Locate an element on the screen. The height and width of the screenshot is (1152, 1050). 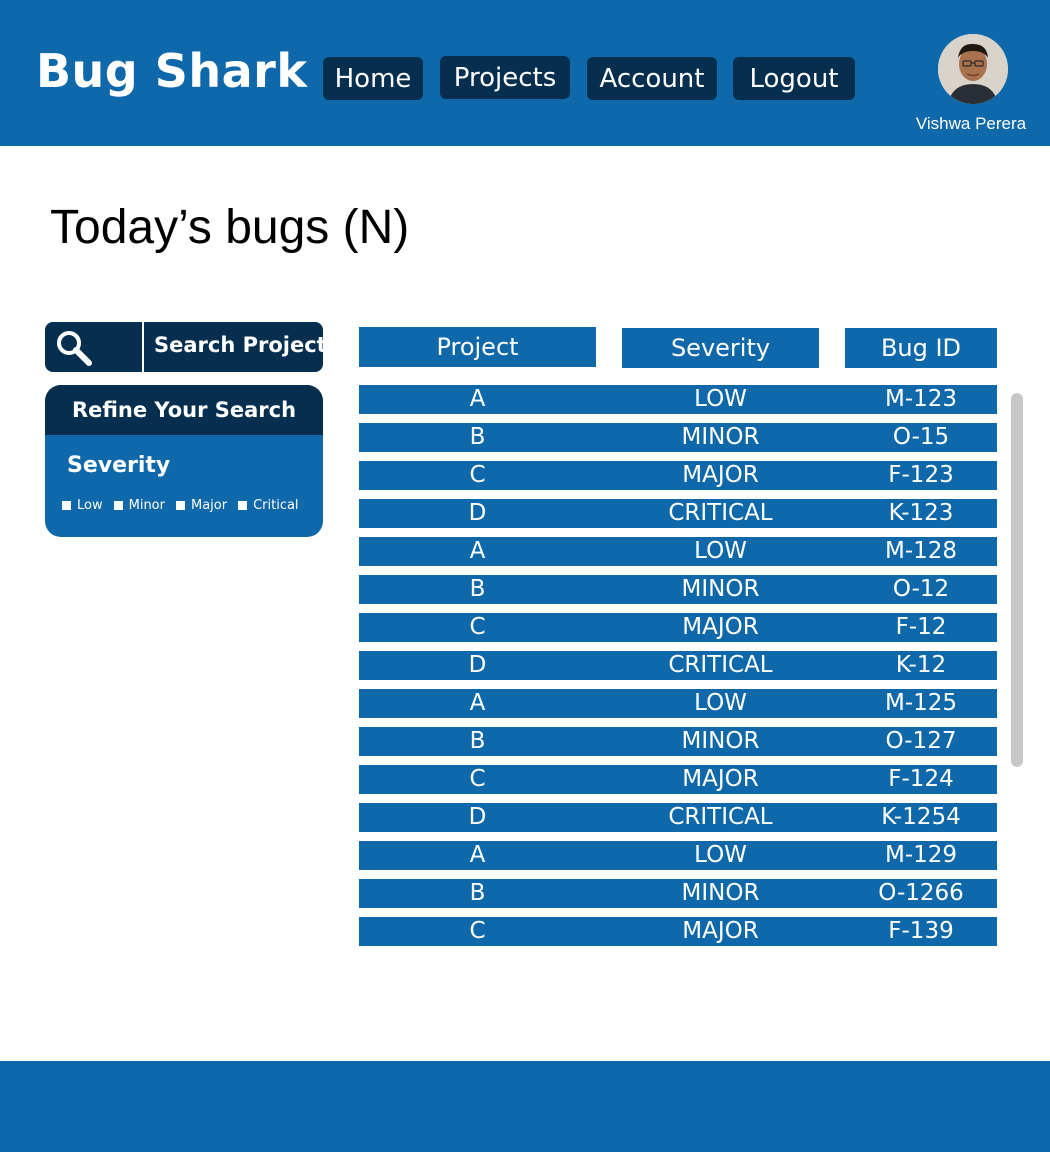
filter-critical: Critical is located at coordinates (268, 505).